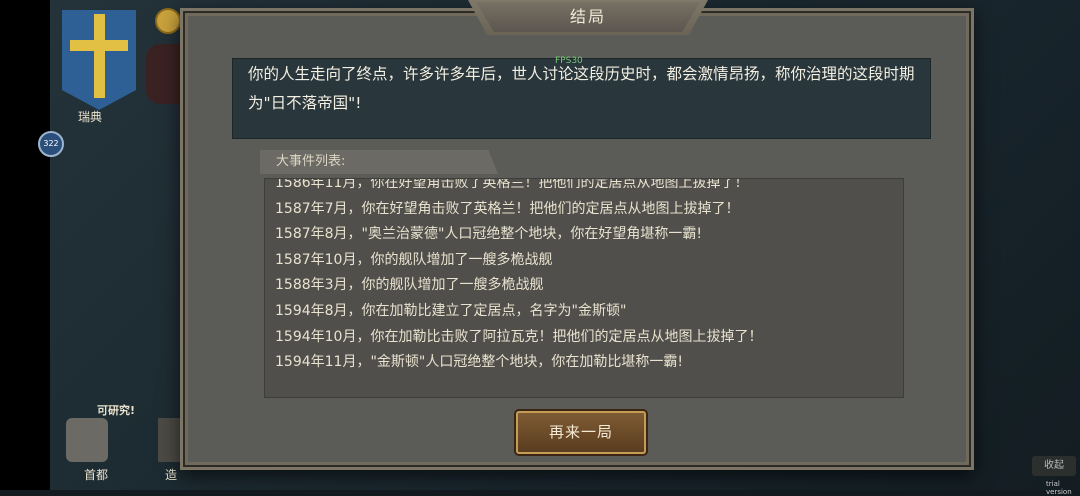  What do you see at coordinates (489, 234) in the screenshot?
I see `event-row: 1587年8月，"奥兰治蒙德"人口冠绝整个地块，你在好望角堪称一霸!` at bounding box center [489, 234].